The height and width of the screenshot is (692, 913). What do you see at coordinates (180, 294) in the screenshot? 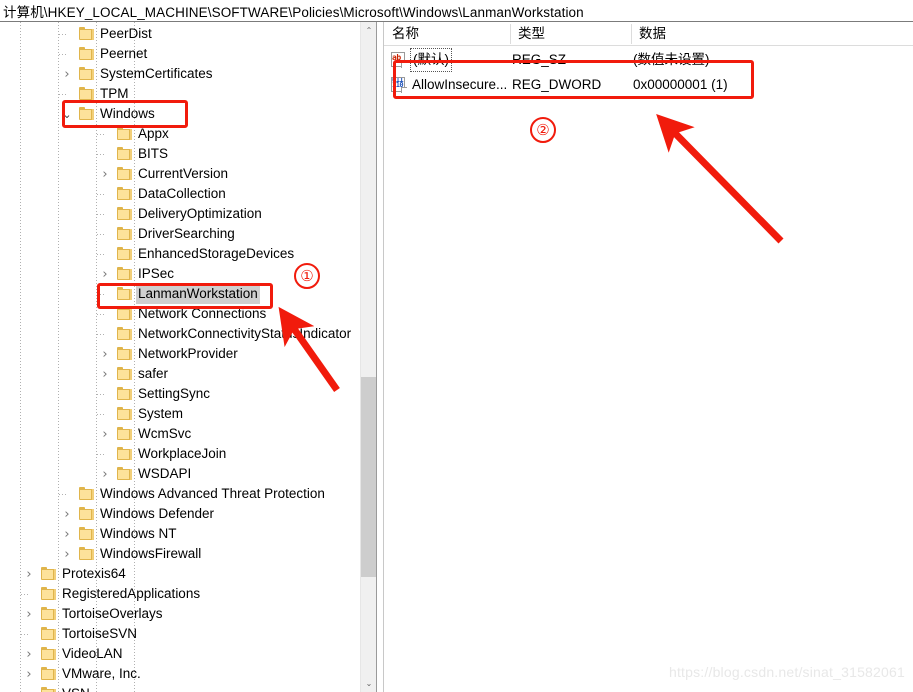
I see `tree-item-lanmanworkstation: LanmanWorkstation` at bounding box center [180, 294].